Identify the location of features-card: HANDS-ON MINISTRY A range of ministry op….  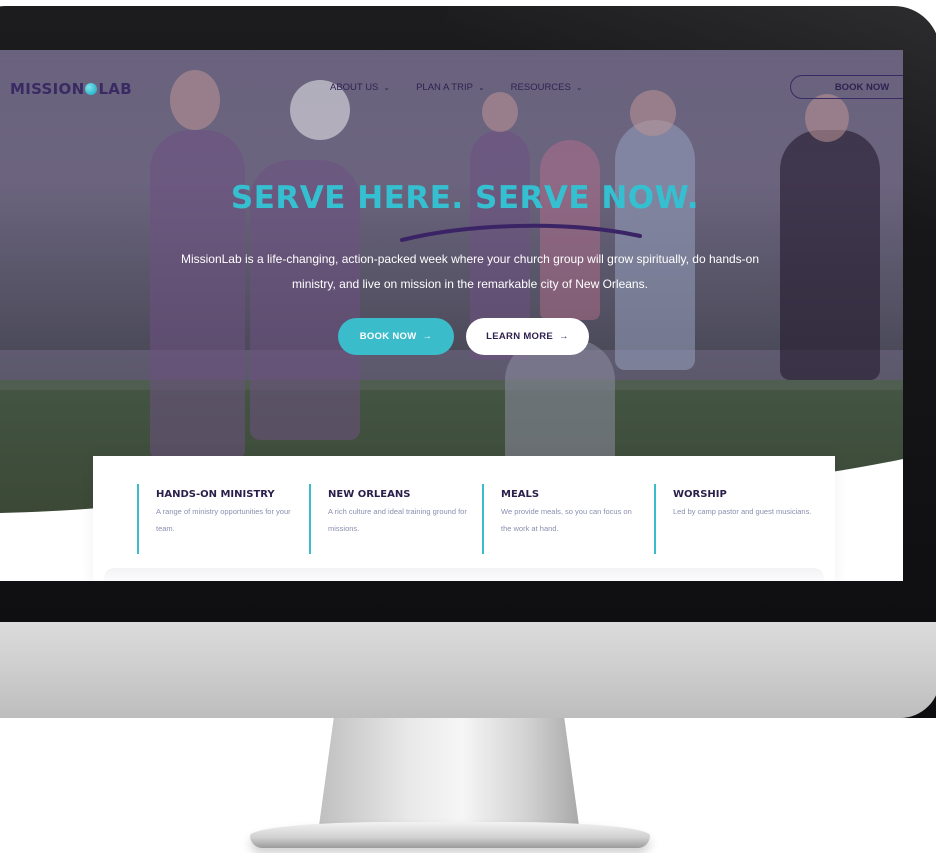
(464, 518).